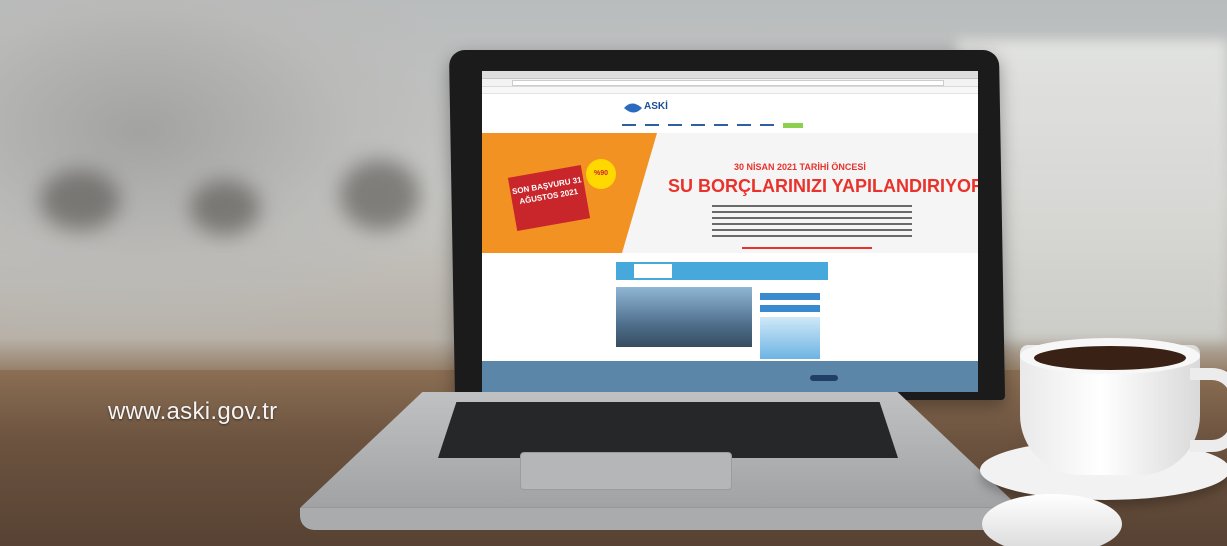 This screenshot has height=546, width=1227. What do you see at coordinates (656, 106) in the screenshot?
I see `site-logo-text: ASKİ` at bounding box center [656, 106].